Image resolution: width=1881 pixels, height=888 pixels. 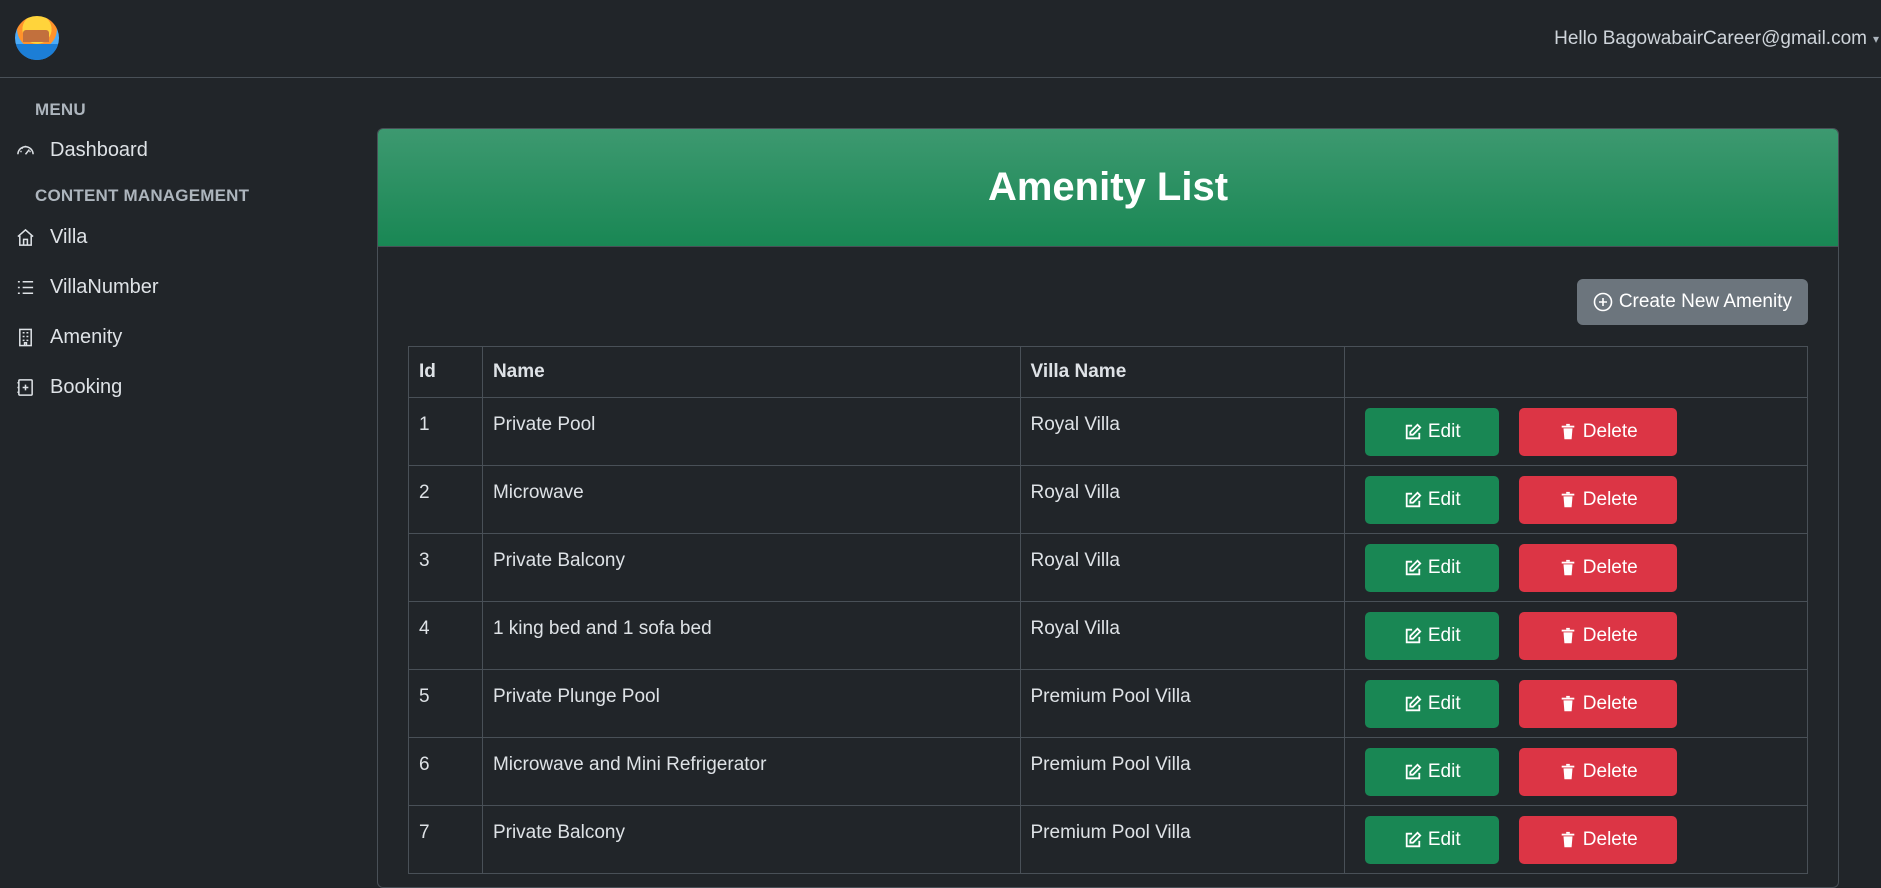 I want to click on cell-id: 1, so click(x=445, y=431).